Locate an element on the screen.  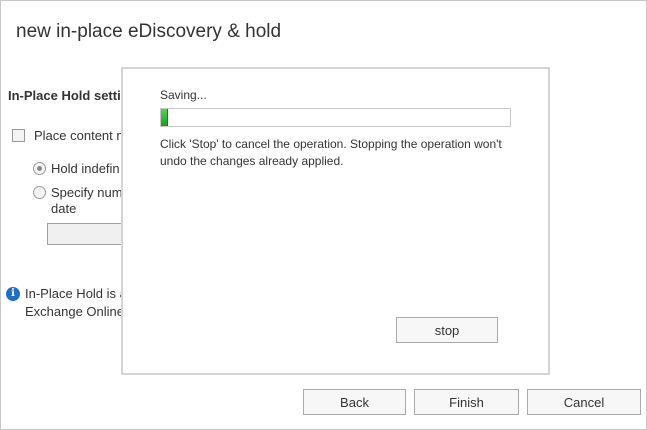
specify-number-radio-row: Specify numl date is located at coordinates (79, 201).